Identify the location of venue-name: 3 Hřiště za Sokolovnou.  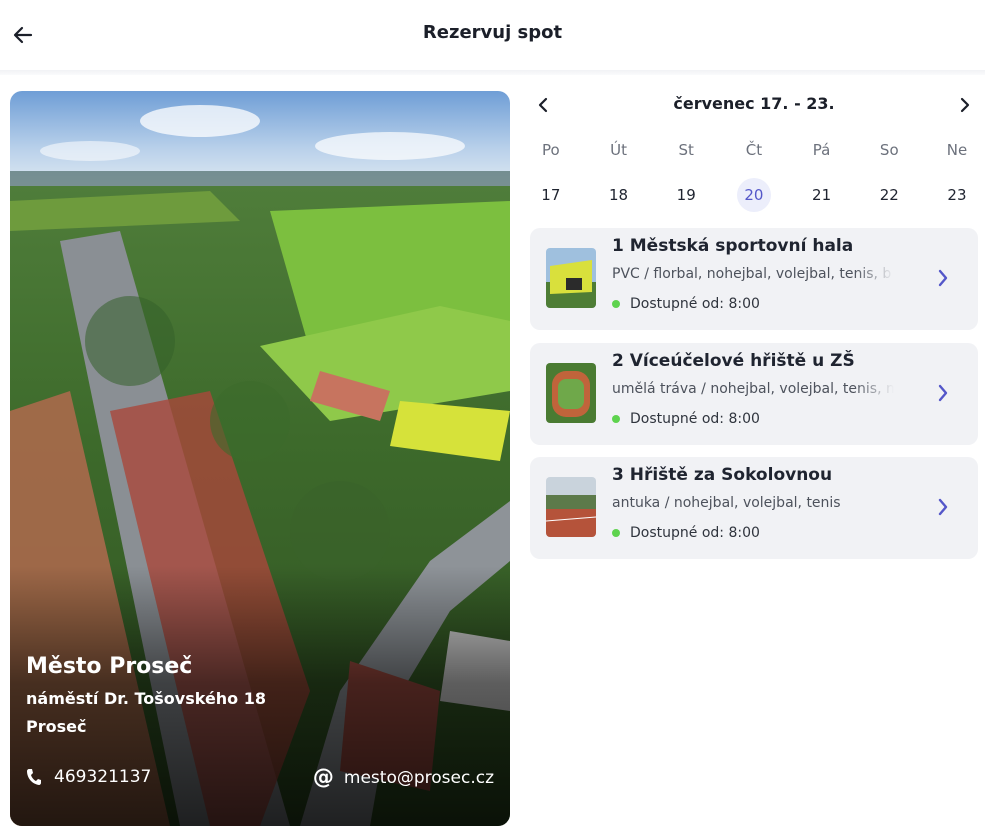
(722, 475).